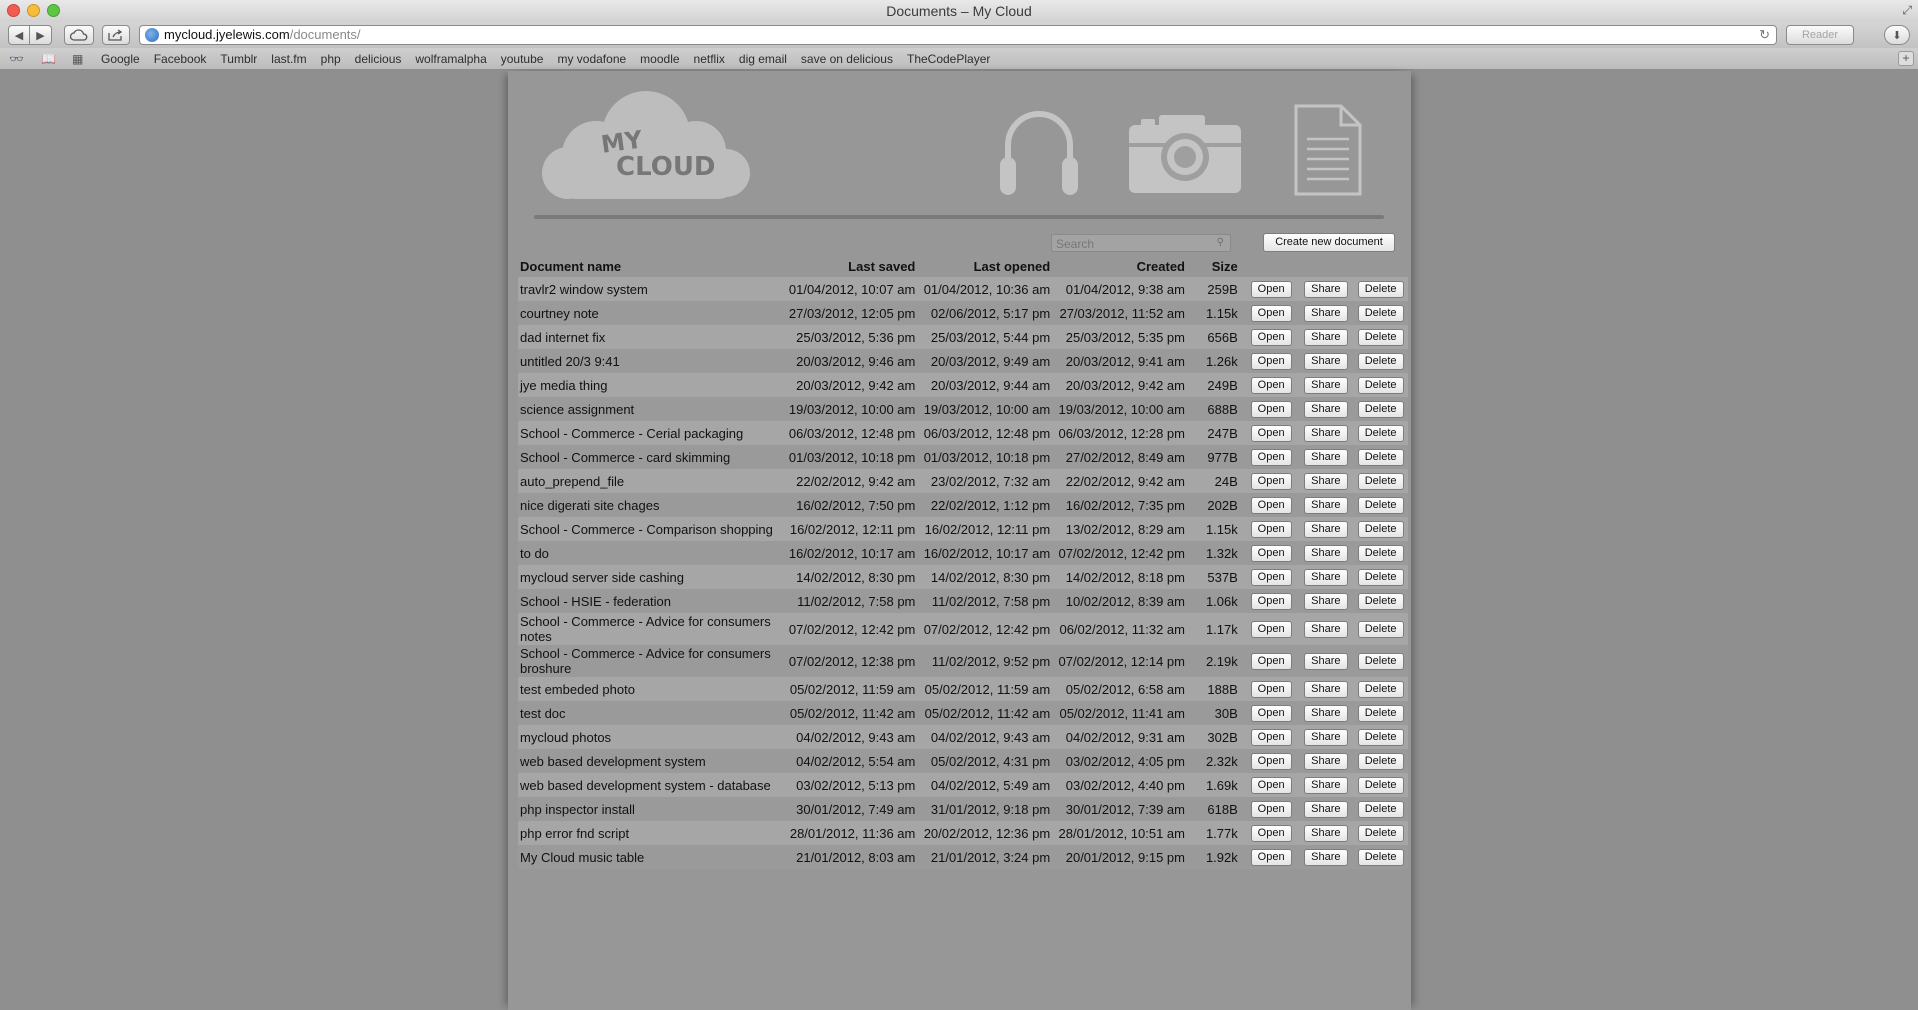  Describe the element at coordinates (1906, 58) in the screenshot. I see `add-bookmark-icon: +` at that location.